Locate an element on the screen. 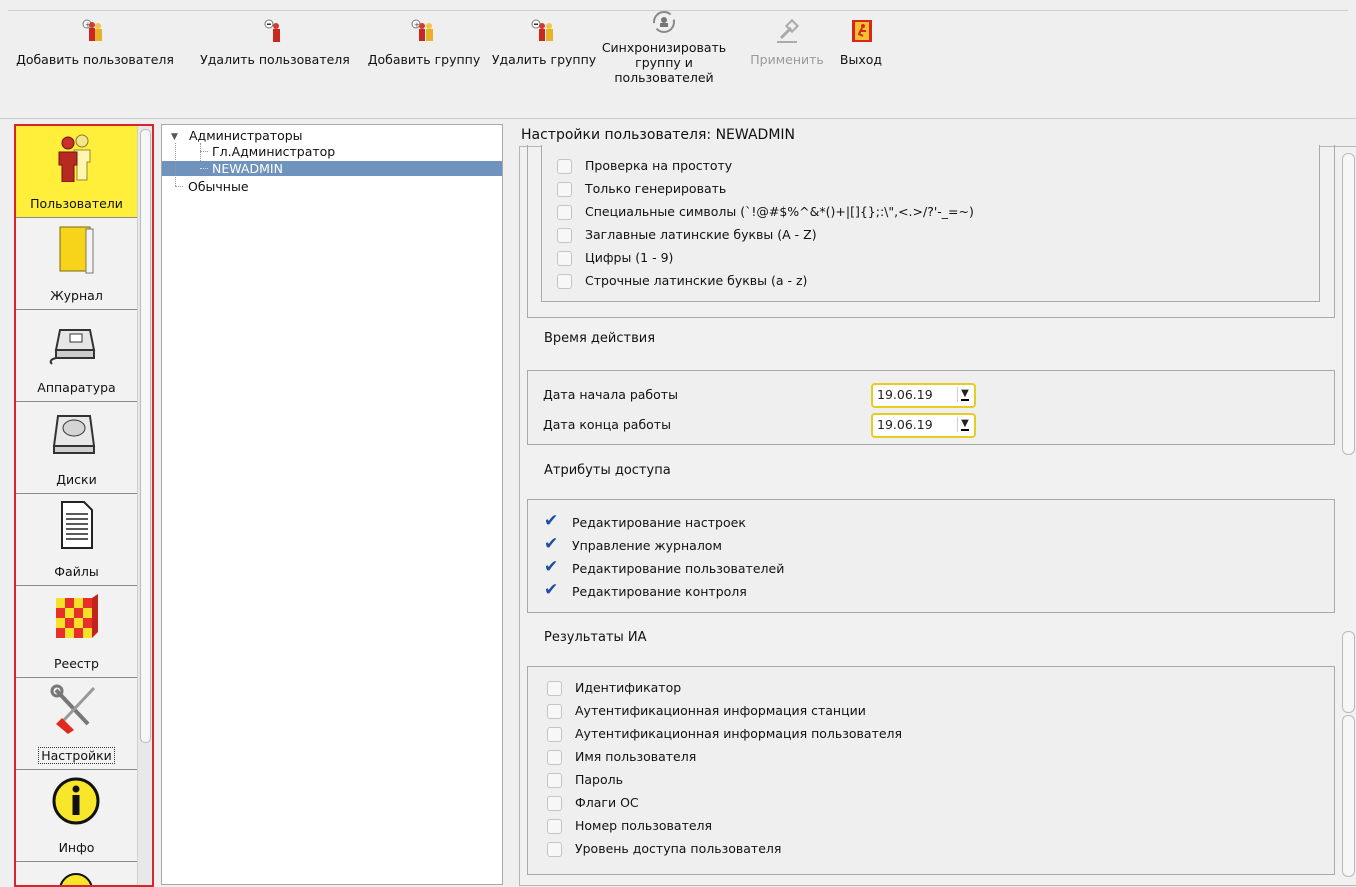 Image resolution: width=1356 pixels, height=887 pixels. start-date-label: Дата начала работы is located at coordinates (610, 394).